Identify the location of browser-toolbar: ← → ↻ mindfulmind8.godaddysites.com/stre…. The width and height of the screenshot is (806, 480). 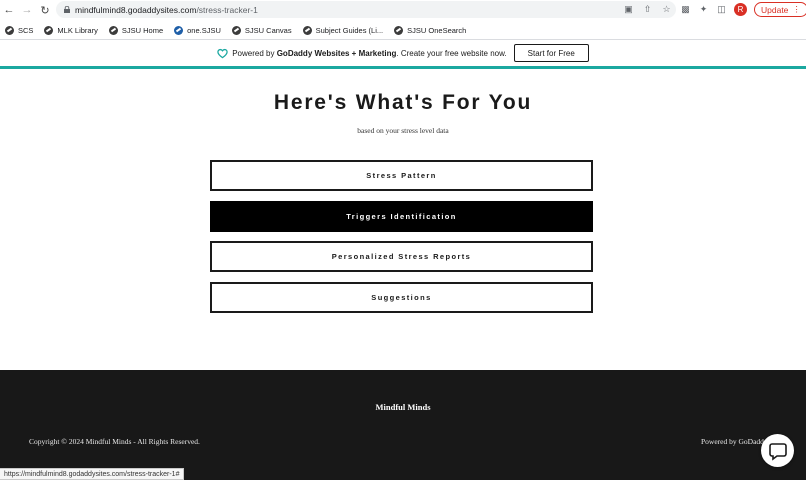
(403, 10).